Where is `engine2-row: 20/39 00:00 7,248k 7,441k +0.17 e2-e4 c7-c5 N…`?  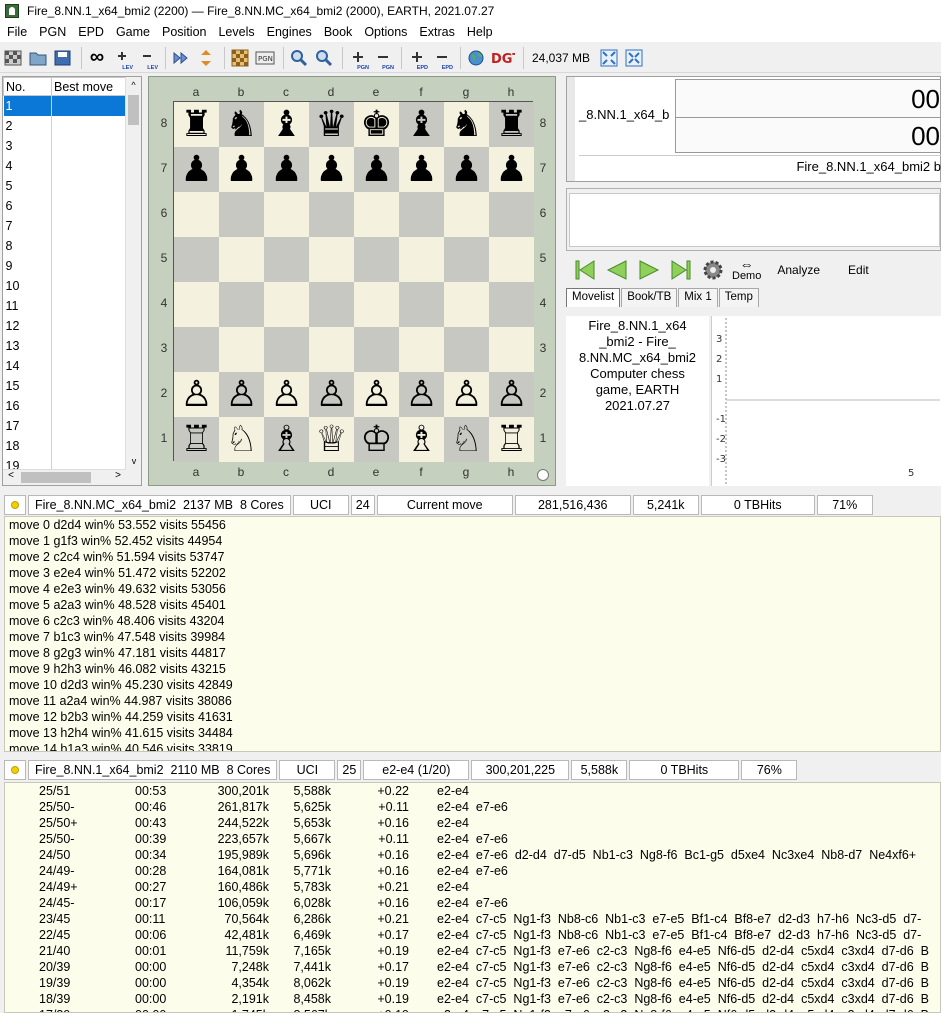 engine2-row: 20/39 00:00 7,248k 7,441k +0.17 e2-e4 c7-c5 N… is located at coordinates (472, 967).